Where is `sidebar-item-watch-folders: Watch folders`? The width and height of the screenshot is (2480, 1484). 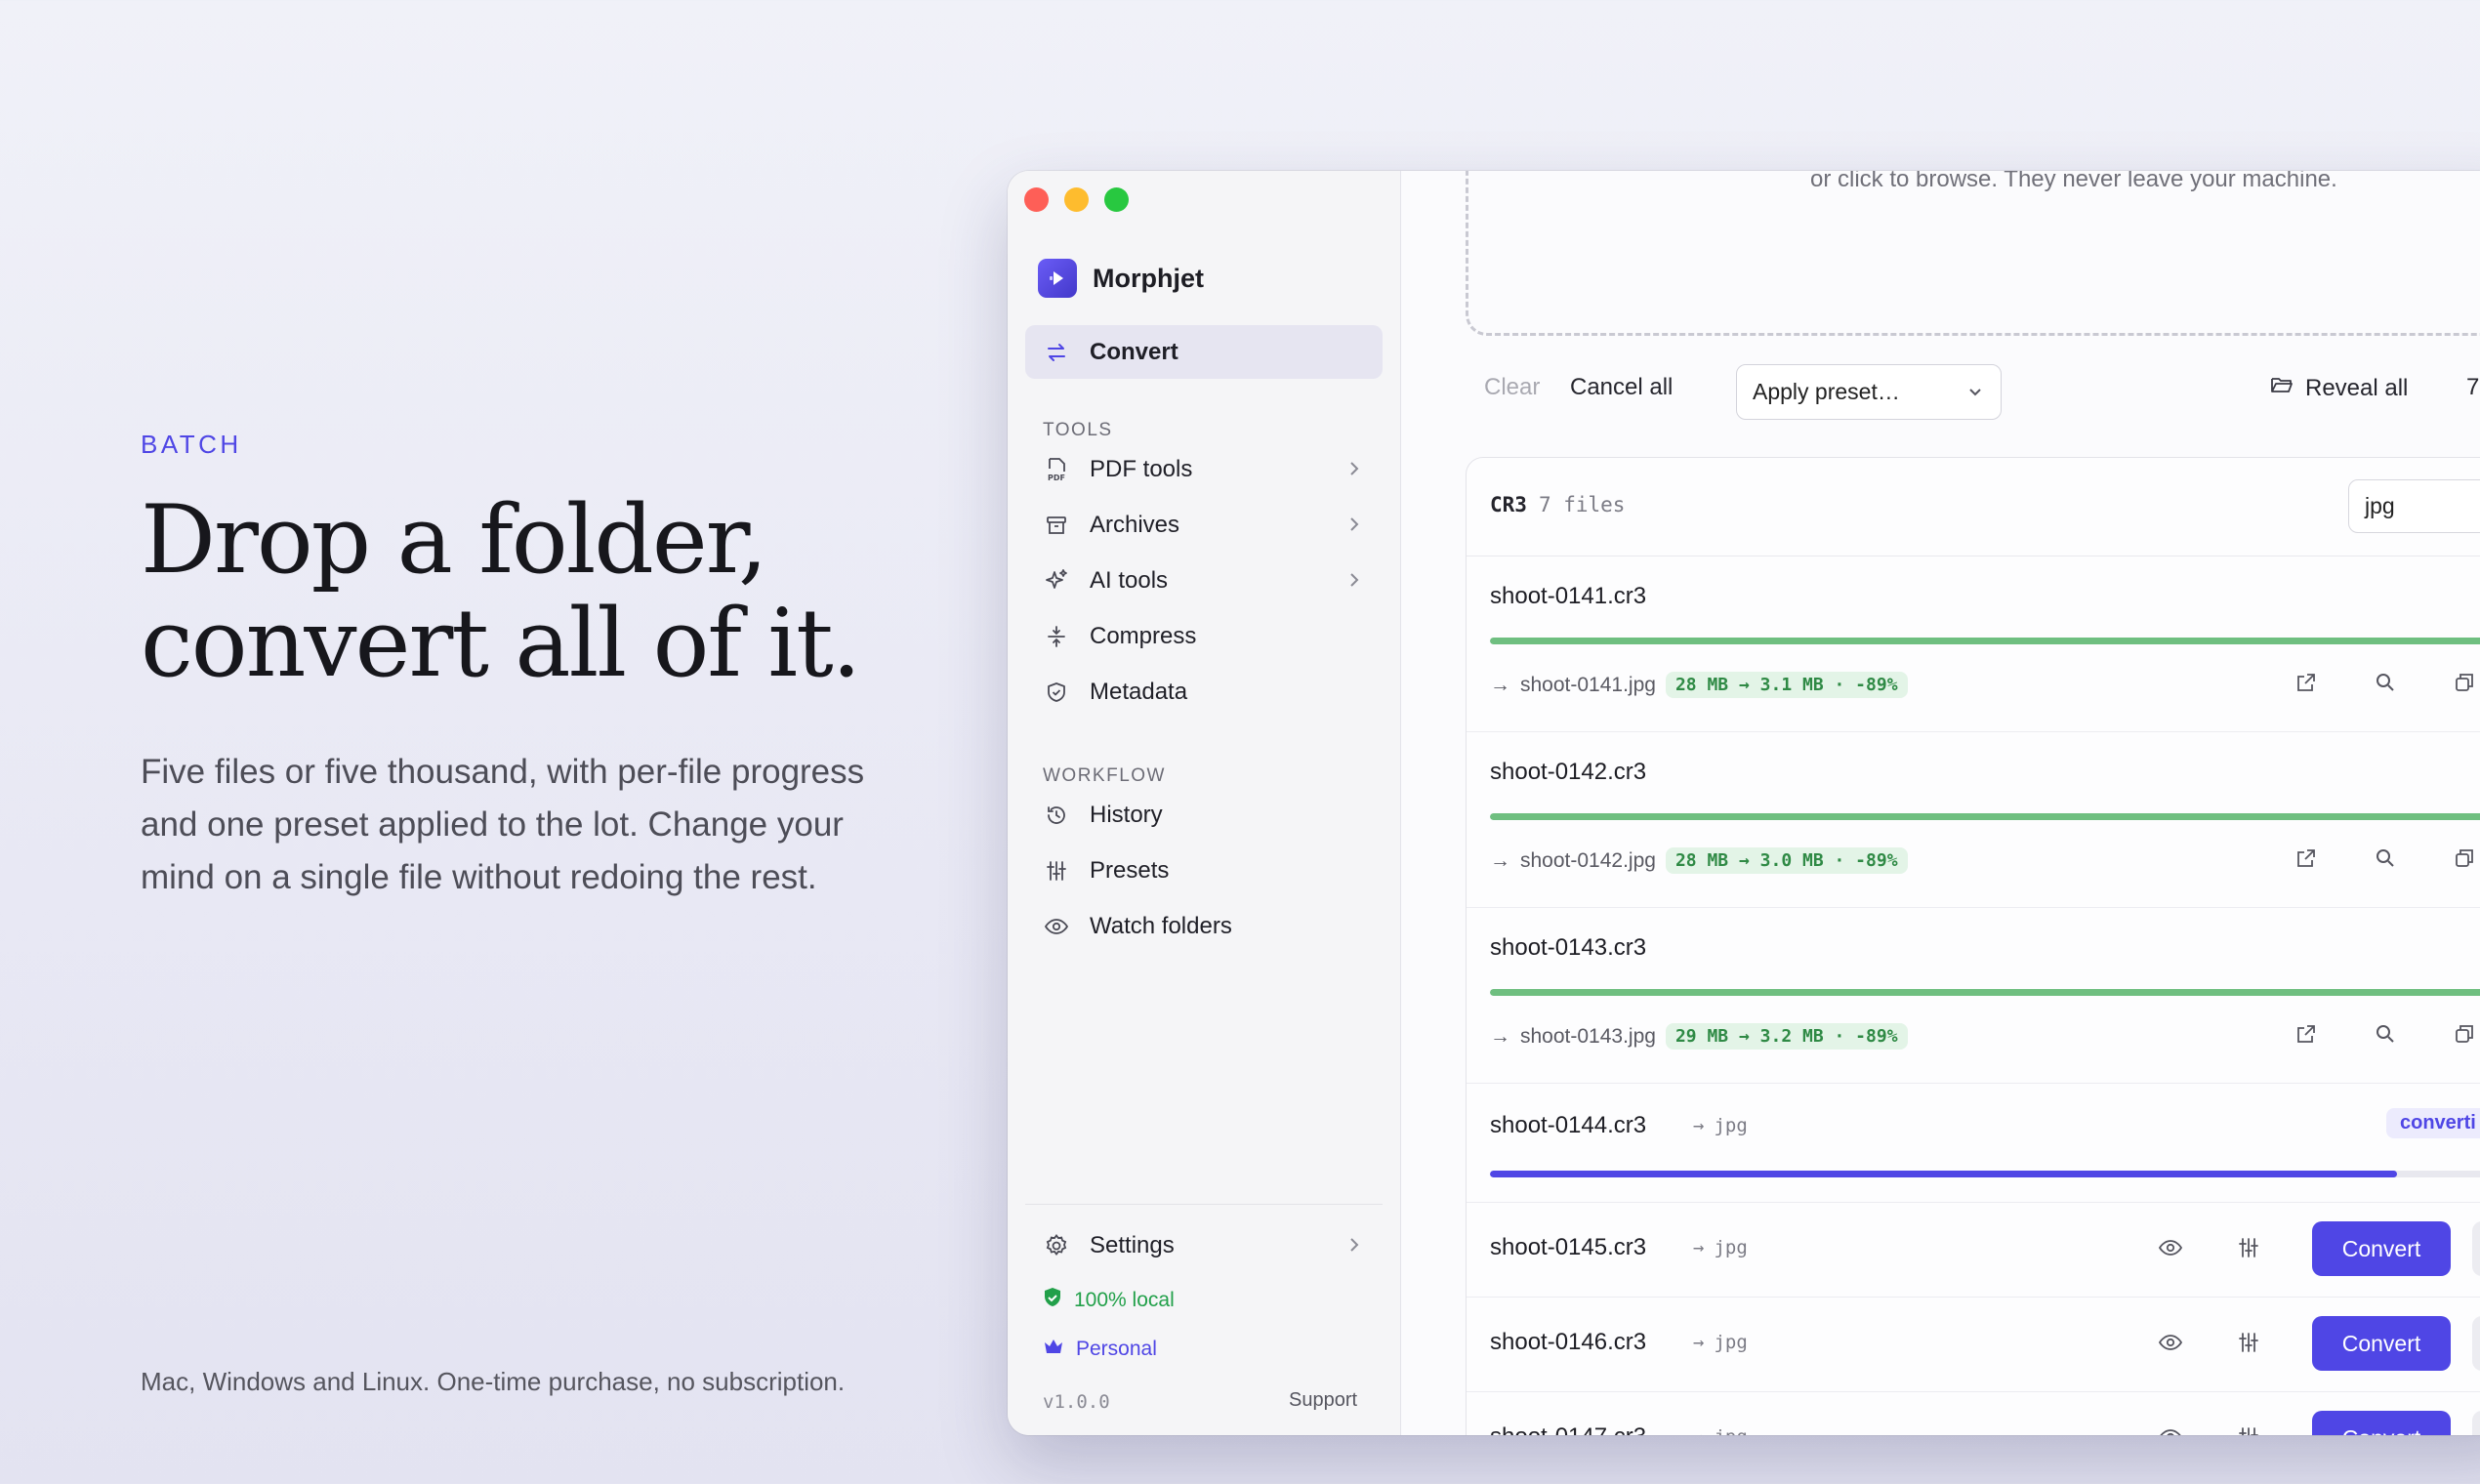 sidebar-item-watch-folders: Watch folders is located at coordinates (1204, 927).